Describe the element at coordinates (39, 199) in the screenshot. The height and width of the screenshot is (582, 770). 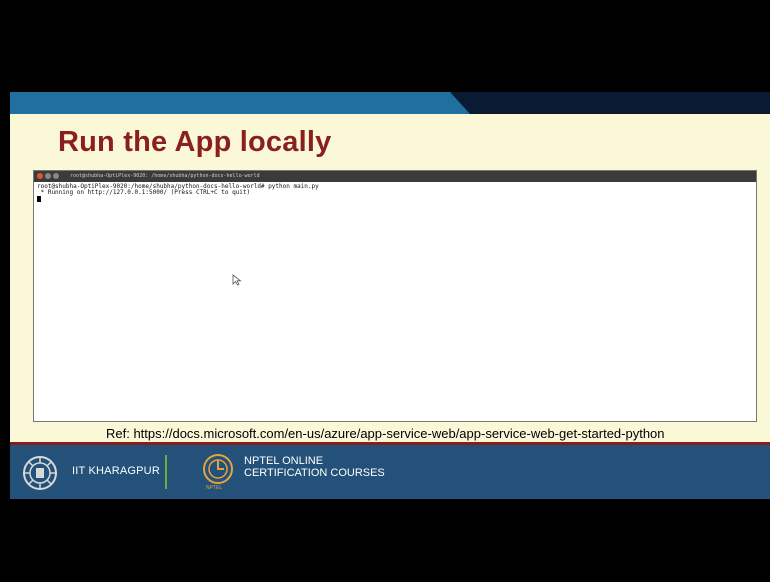
I see `text-cursor` at that location.